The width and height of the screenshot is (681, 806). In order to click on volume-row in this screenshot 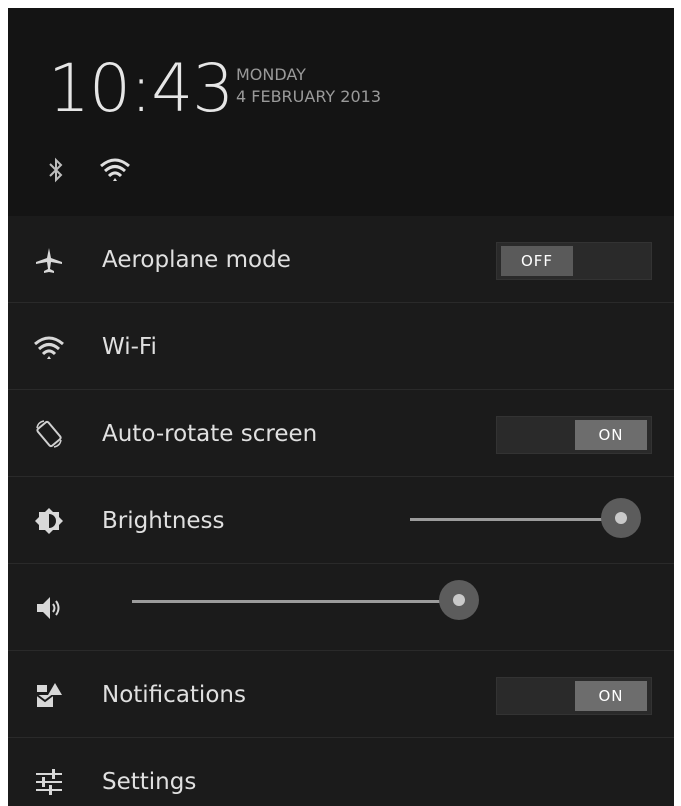, I will do `click(341, 607)`.